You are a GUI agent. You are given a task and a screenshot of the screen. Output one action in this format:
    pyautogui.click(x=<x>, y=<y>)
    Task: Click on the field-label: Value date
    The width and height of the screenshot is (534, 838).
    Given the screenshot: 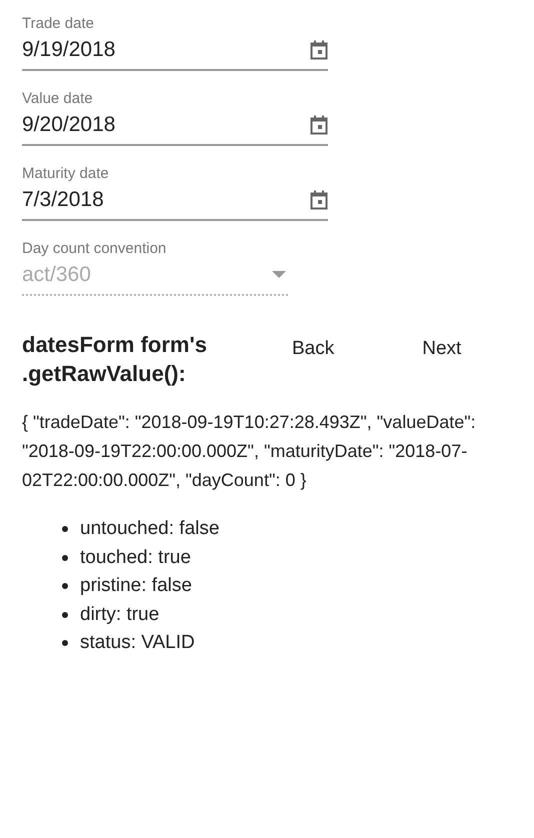 What is the action you would take?
    pyautogui.click(x=58, y=99)
    